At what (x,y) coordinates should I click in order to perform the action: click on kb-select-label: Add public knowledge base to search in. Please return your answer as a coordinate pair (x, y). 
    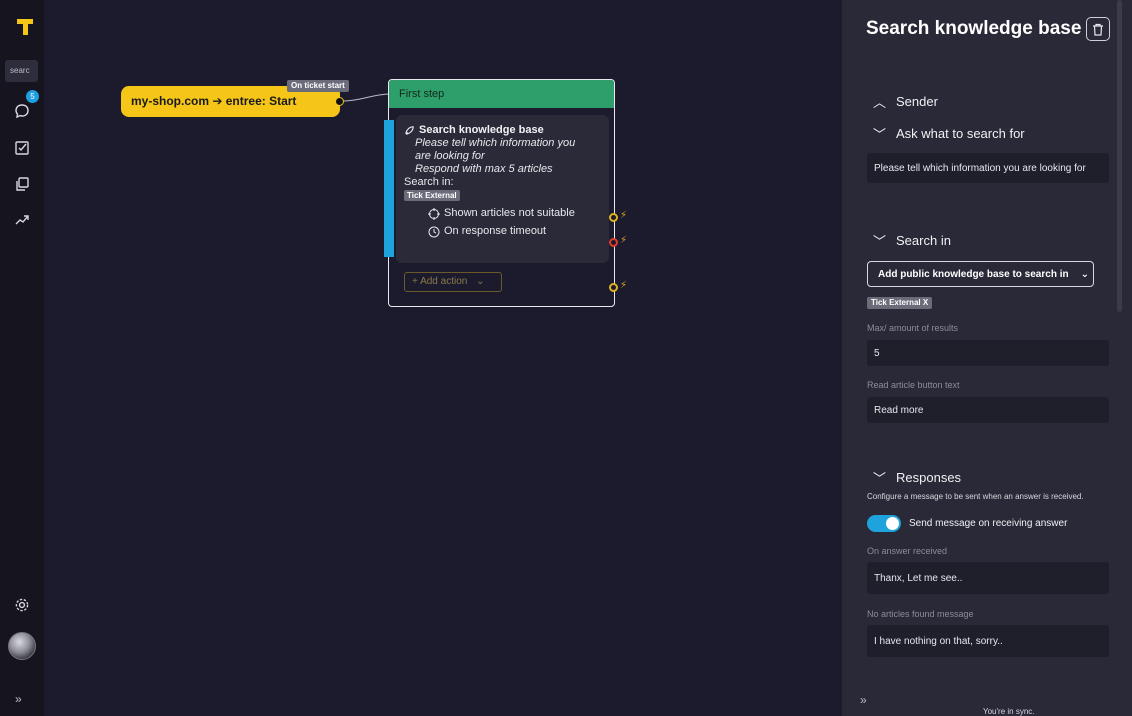
    Looking at the image, I should click on (973, 274).